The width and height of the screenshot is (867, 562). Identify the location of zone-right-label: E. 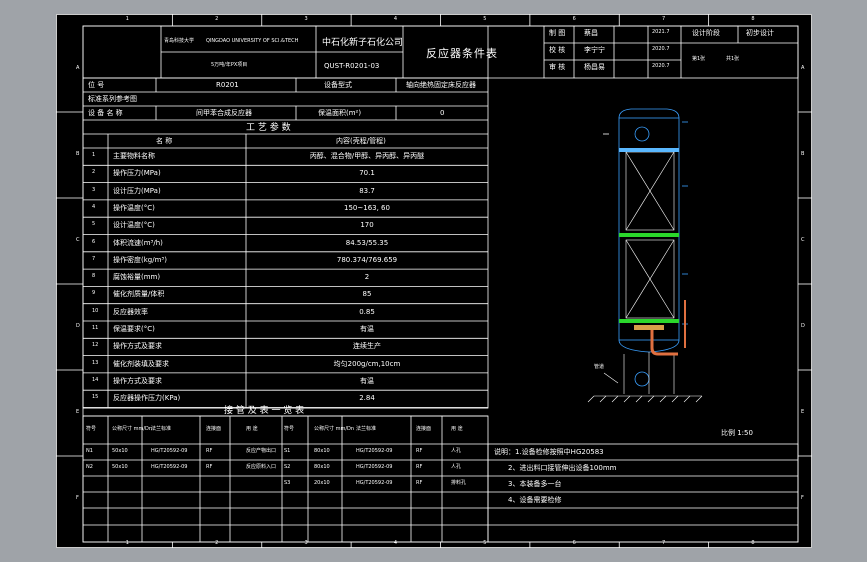
(803, 412).